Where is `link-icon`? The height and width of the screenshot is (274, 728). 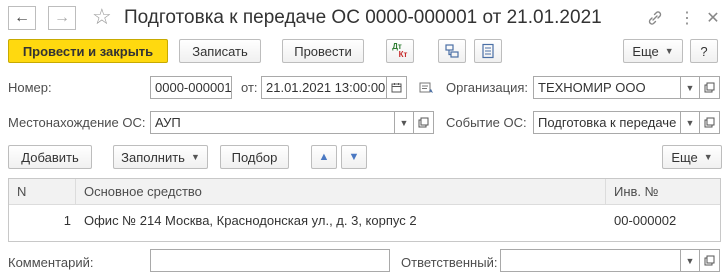 link-icon is located at coordinates (655, 18).